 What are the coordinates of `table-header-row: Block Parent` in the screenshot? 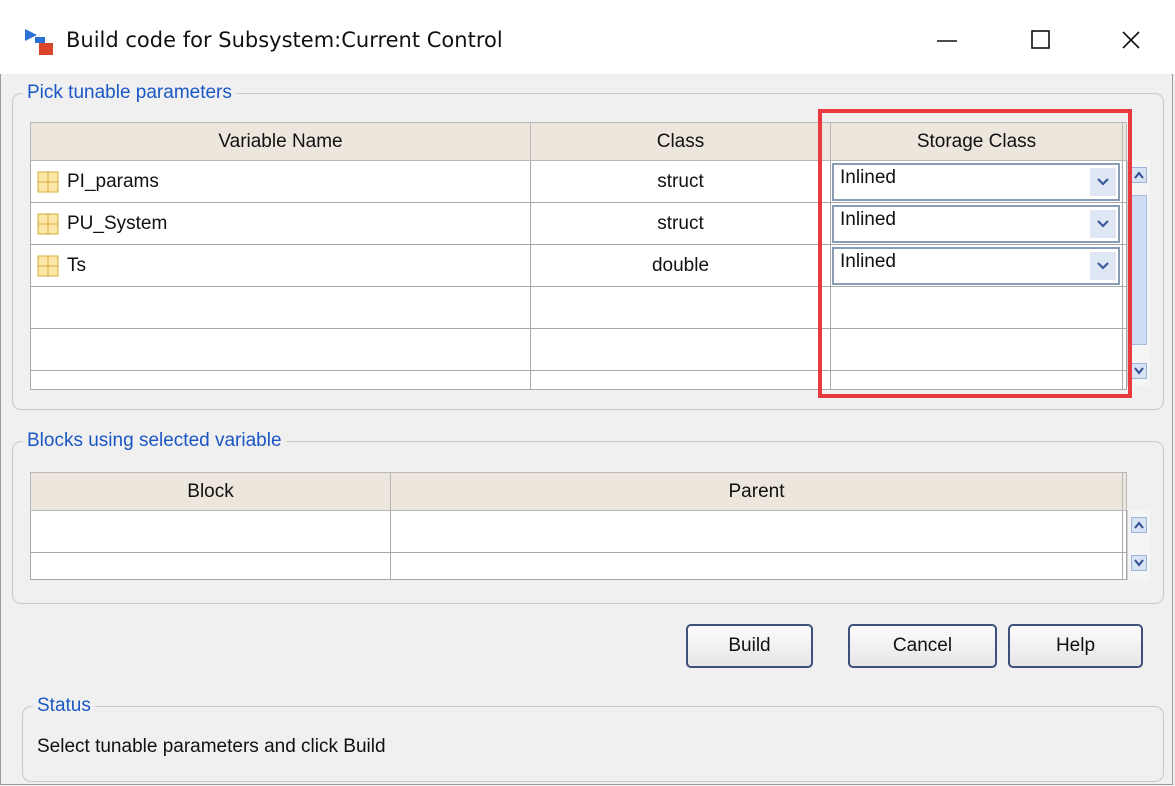 It's located at (578, 491).